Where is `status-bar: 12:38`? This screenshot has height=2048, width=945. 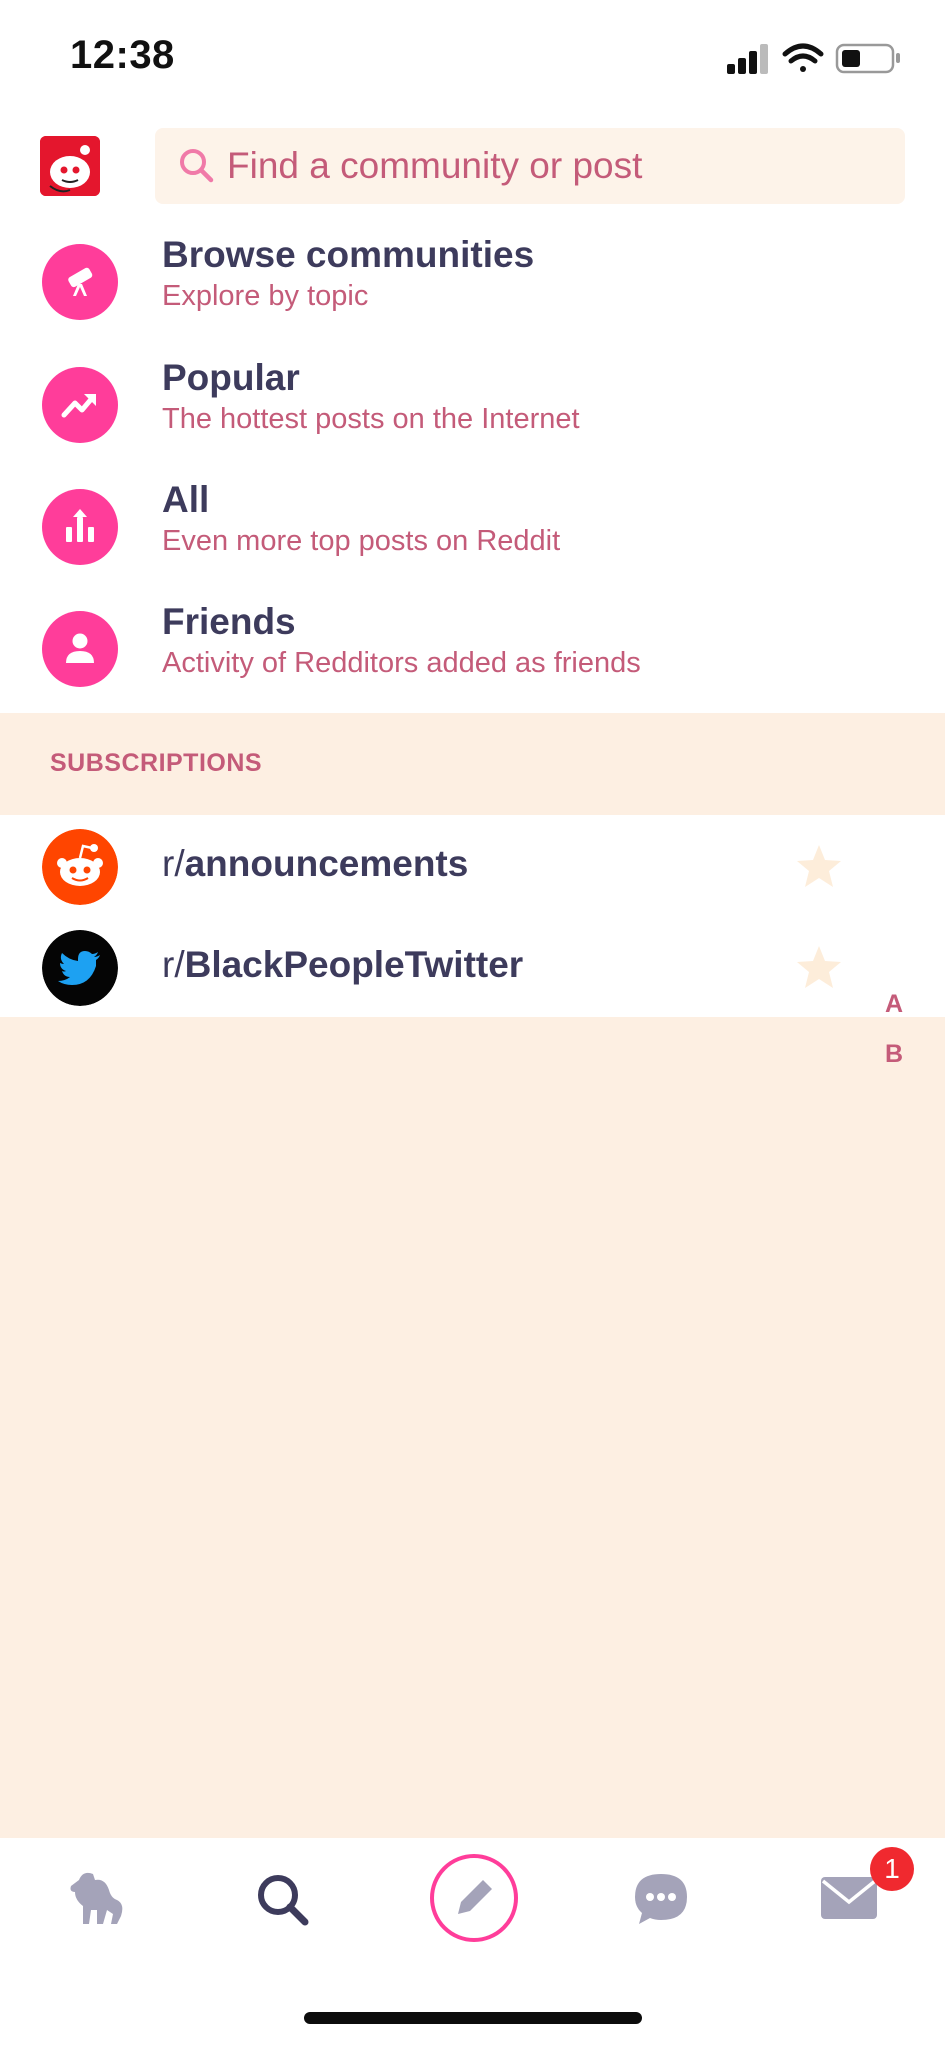
status-bar: 12:38 is located at coordinates (472, 58).